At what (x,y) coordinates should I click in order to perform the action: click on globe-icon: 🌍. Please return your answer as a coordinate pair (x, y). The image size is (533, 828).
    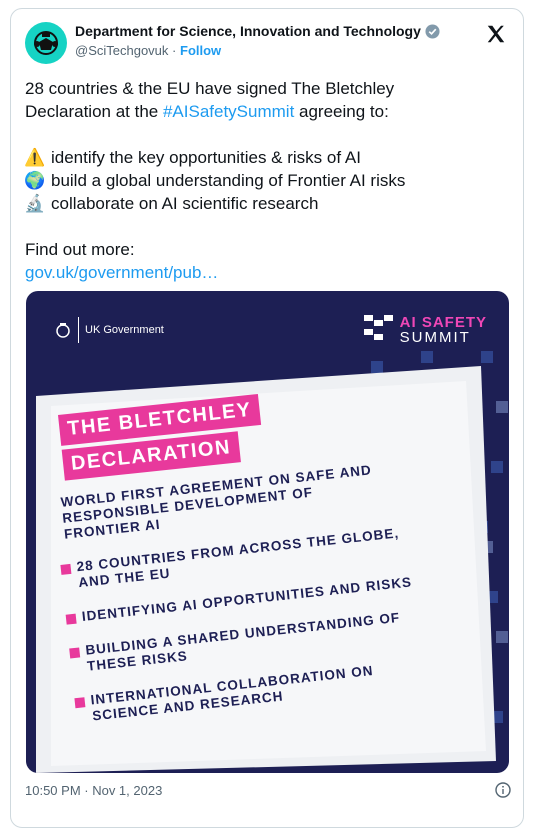
    Looking at the image, I should click on (35, 180).